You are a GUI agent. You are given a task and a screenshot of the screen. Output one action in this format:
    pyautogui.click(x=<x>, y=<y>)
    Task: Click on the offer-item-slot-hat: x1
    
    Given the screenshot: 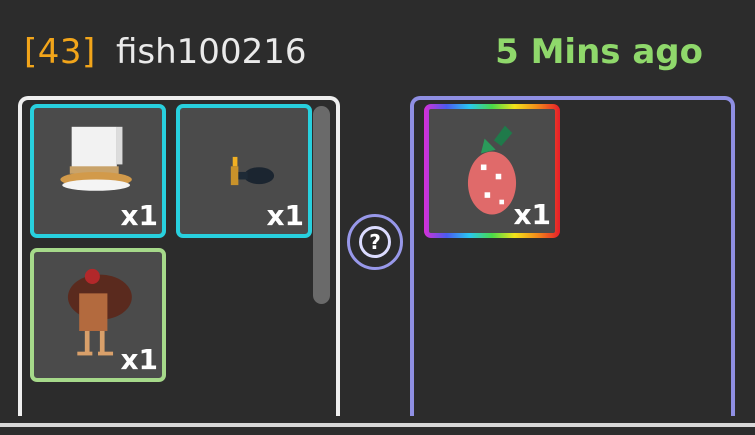 What is the action you would take?
    pyautogui.click(x=98, y=171)
    